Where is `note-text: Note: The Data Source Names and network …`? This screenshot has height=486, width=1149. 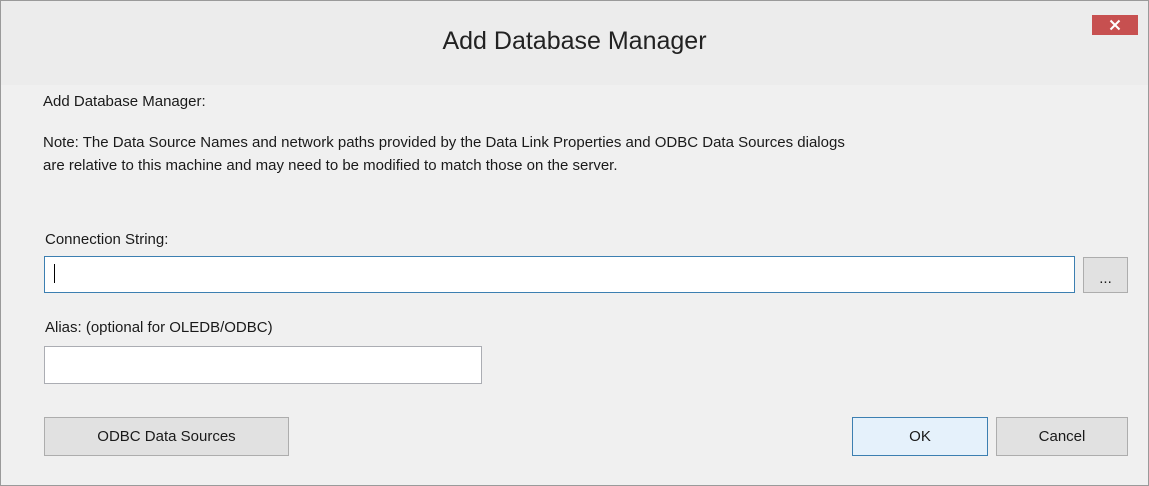 note-text: Note: The Data Source Names and network … is located at coordinates (573, 154).